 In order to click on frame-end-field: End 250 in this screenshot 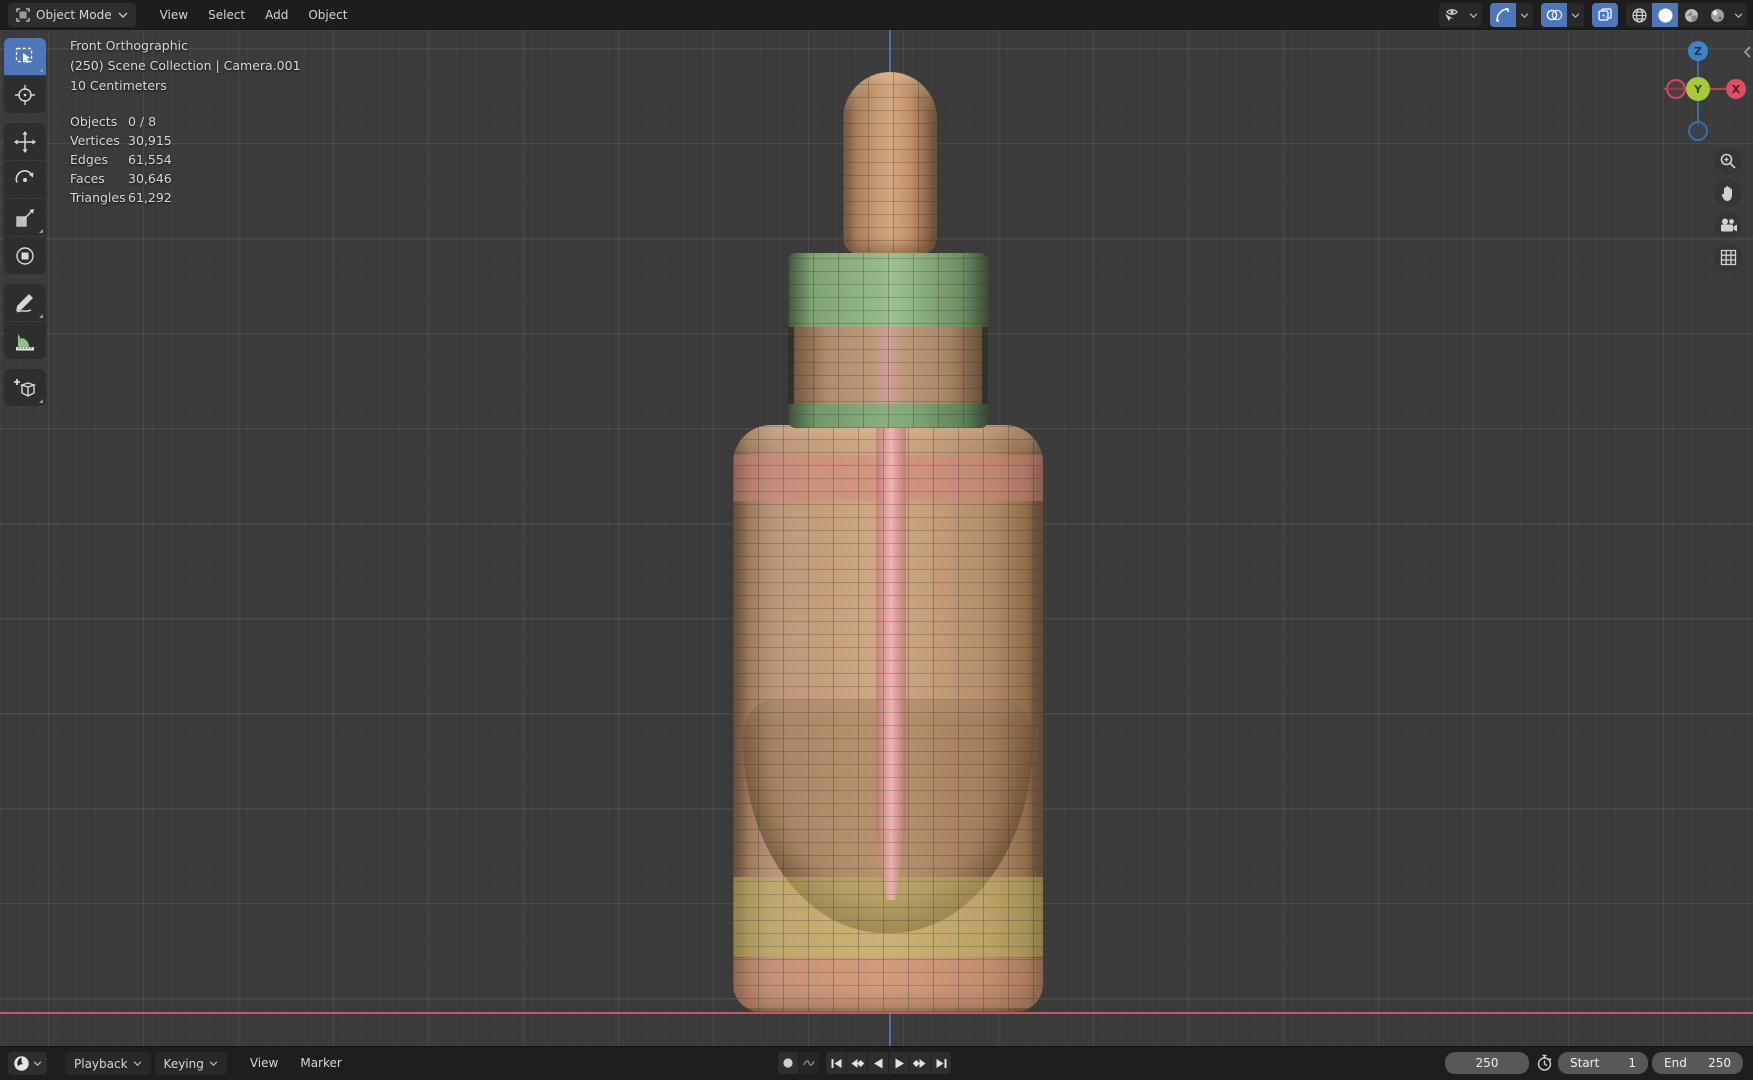, I will do `click(1697, 1063)`.